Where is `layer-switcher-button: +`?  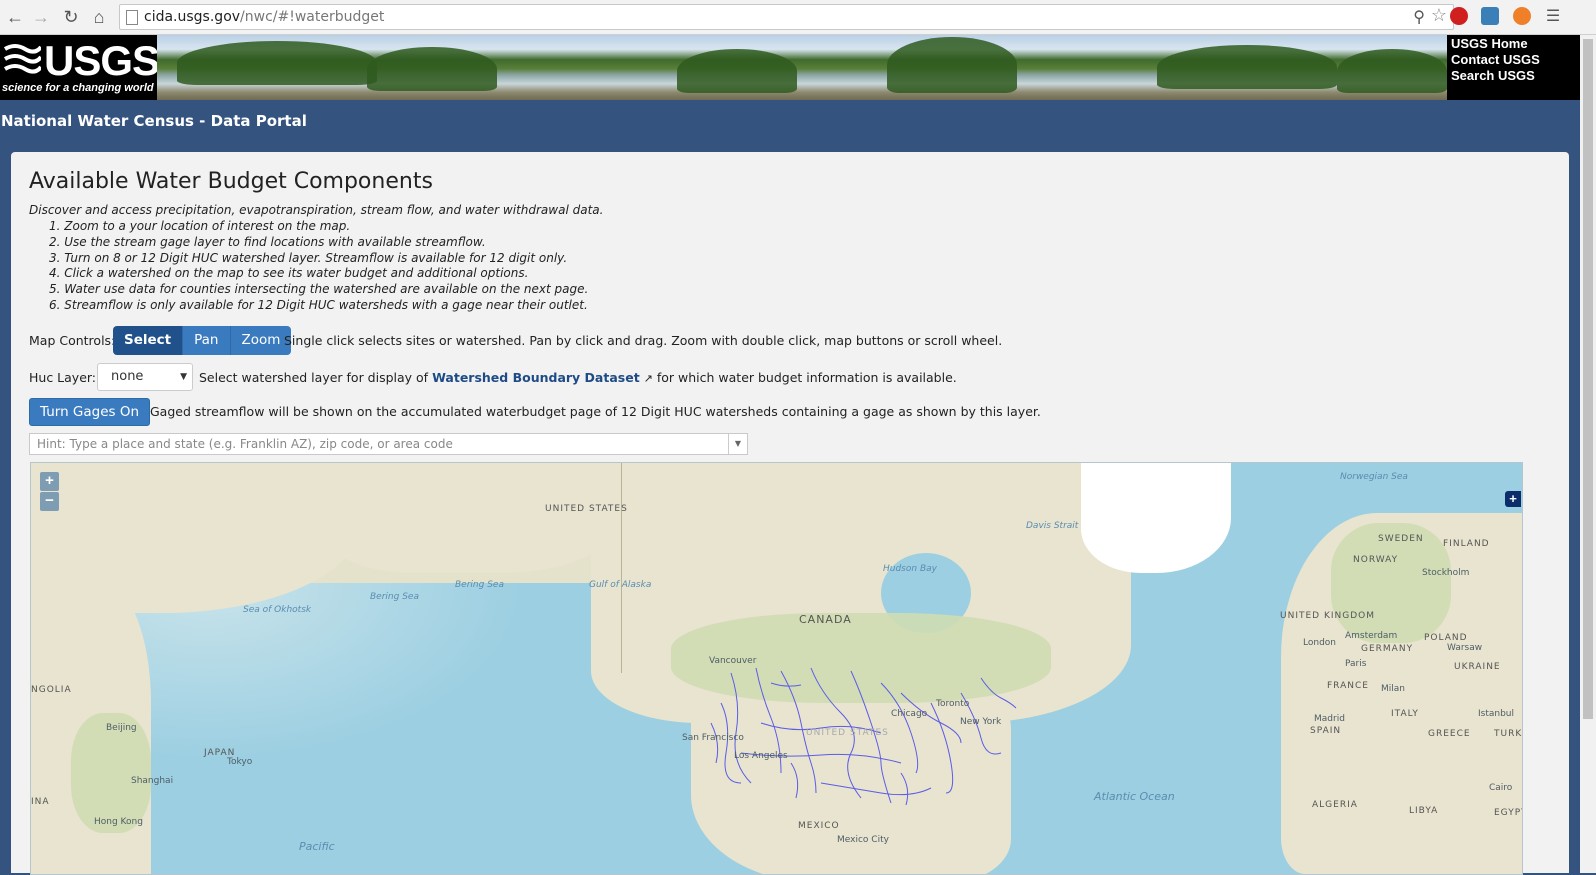
layer-switcher-button: + is located at coordinates (1513, 499).